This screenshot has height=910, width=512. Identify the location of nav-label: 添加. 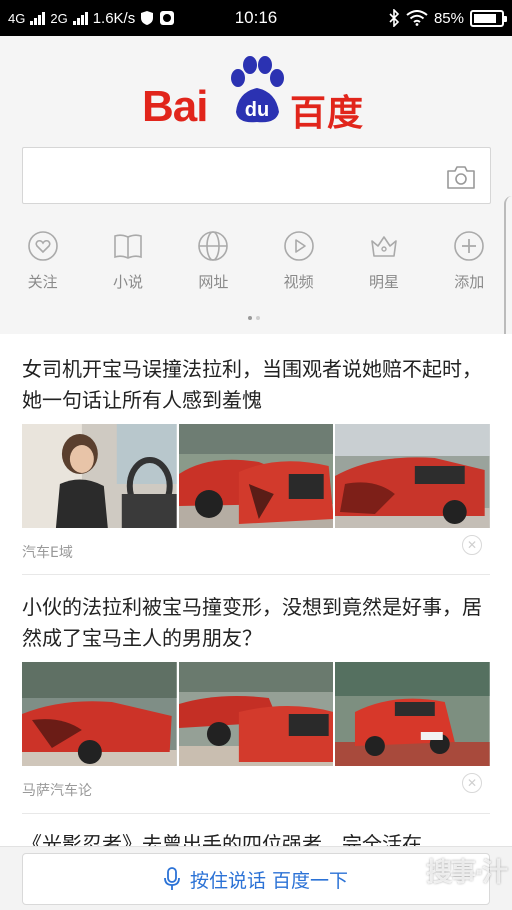
(469, 282).